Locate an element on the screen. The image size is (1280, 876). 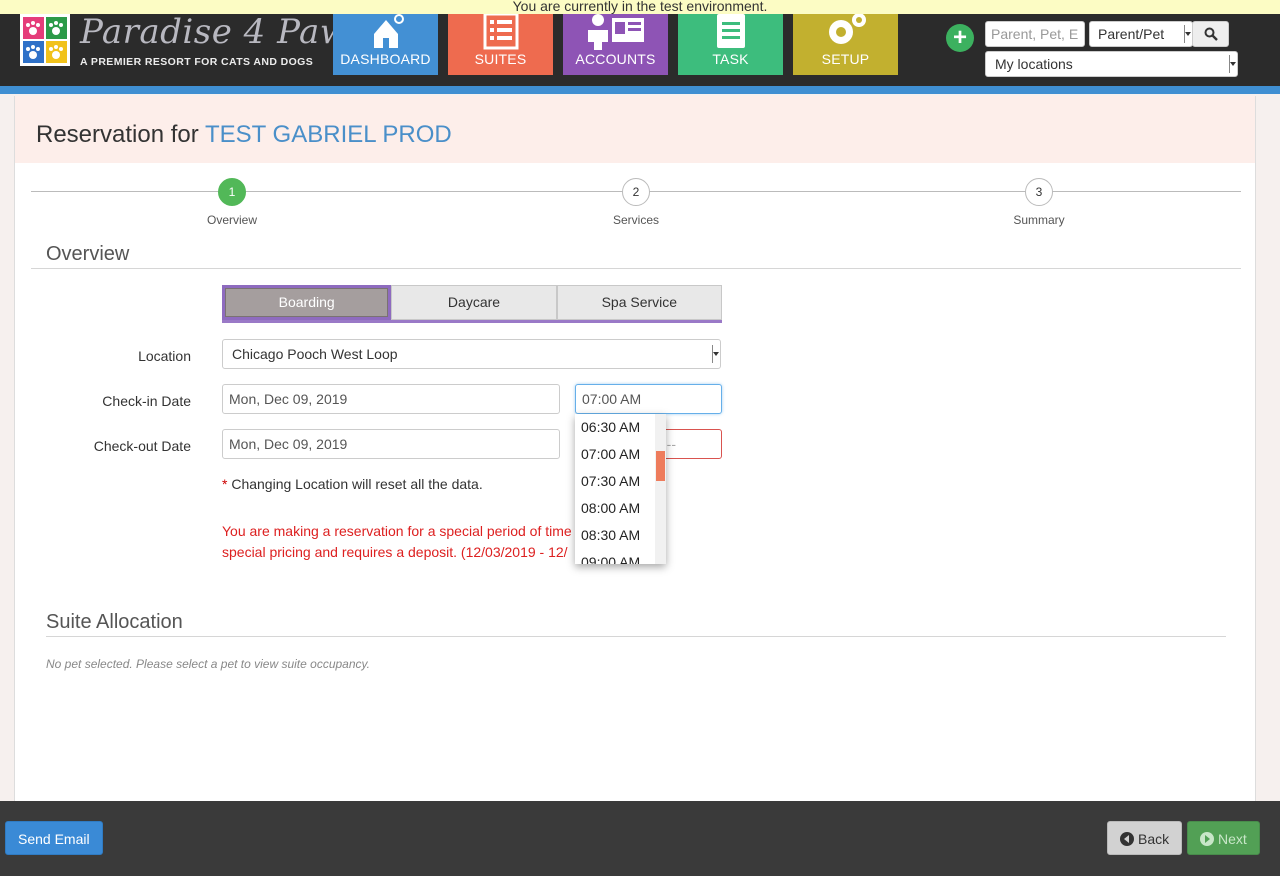
nav-dashboard-label: DASHBOARD is located at coordinates (385, 59).